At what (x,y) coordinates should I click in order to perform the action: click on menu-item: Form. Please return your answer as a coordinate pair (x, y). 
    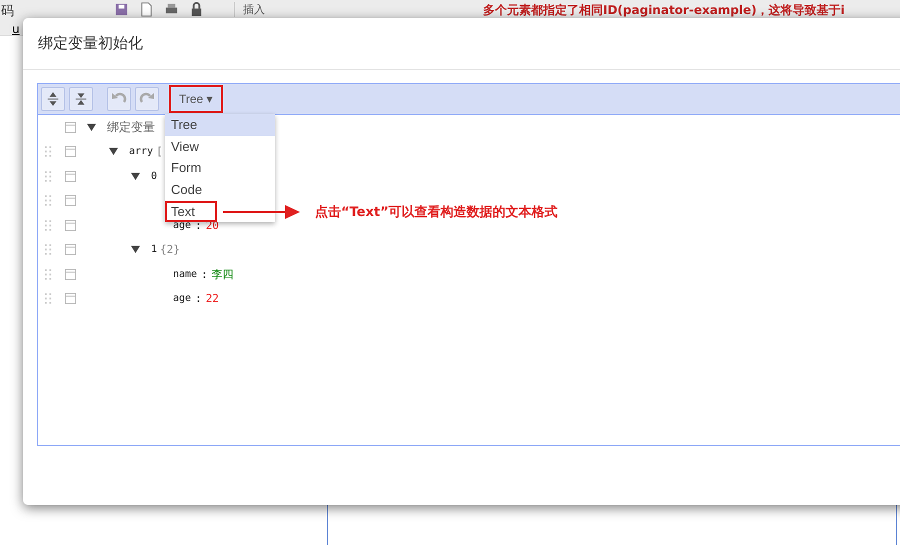
    Looking at the image, I should click on (220, 168).